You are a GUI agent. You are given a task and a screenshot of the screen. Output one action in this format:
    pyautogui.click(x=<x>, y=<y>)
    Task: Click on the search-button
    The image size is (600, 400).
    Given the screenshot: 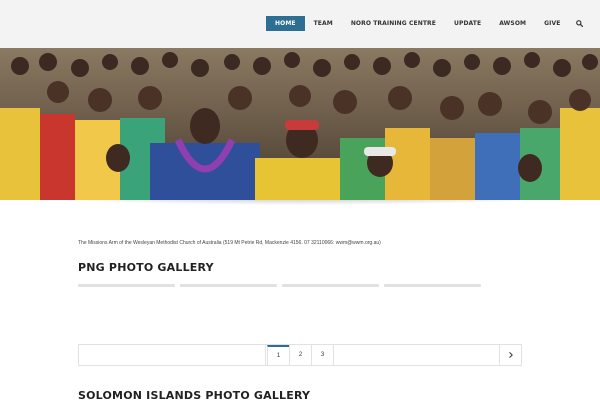 What is the action you would take?
    pyautogui.click(x=579, y=23)
    